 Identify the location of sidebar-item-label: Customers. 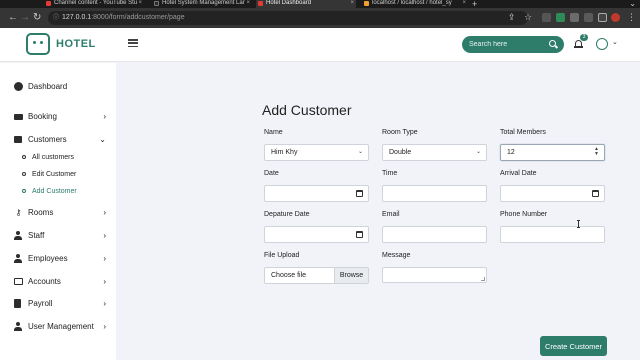
(47, 139).